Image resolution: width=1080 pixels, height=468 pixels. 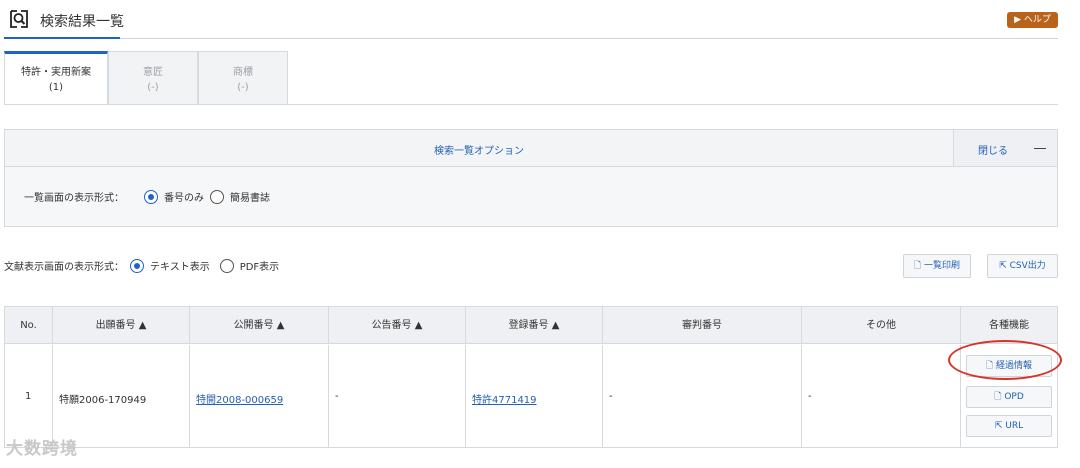 I want to click on tab-label: 意匠, so click(x=153, y=72).